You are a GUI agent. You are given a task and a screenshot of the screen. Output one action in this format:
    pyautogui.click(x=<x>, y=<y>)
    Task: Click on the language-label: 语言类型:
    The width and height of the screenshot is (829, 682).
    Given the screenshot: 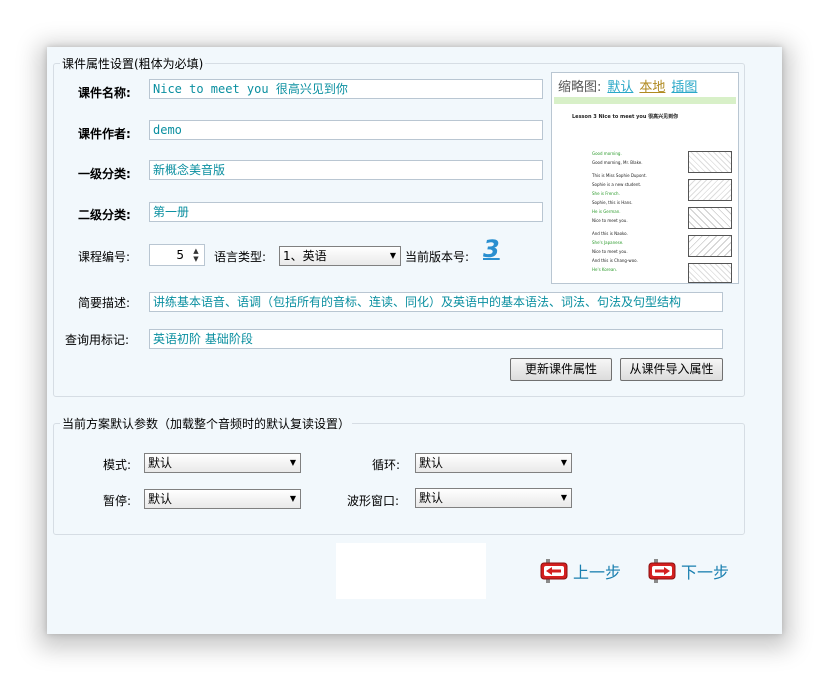 What is the action you would take?
    pyautogui.click(x=240, y=257)
    